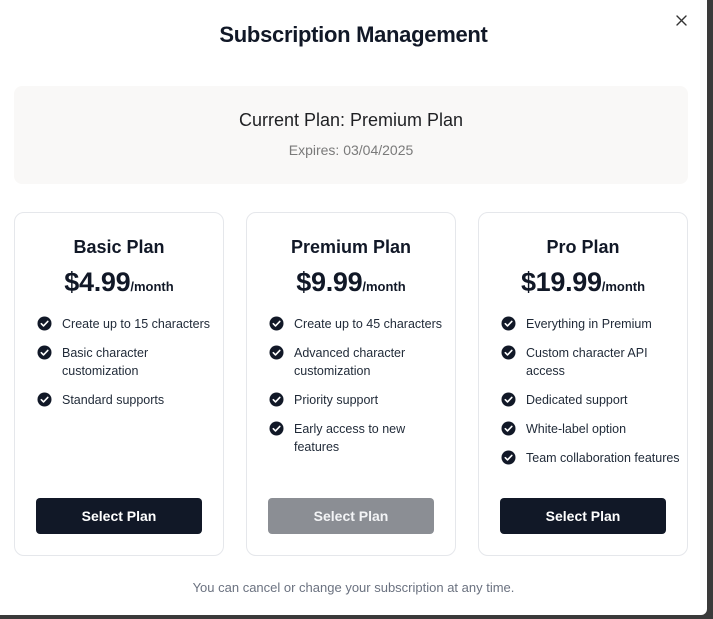 Image resolution: width=713 pixels, height=619 pixels. I want to click on feature-item: Everything in Premium, so click(591, 324).